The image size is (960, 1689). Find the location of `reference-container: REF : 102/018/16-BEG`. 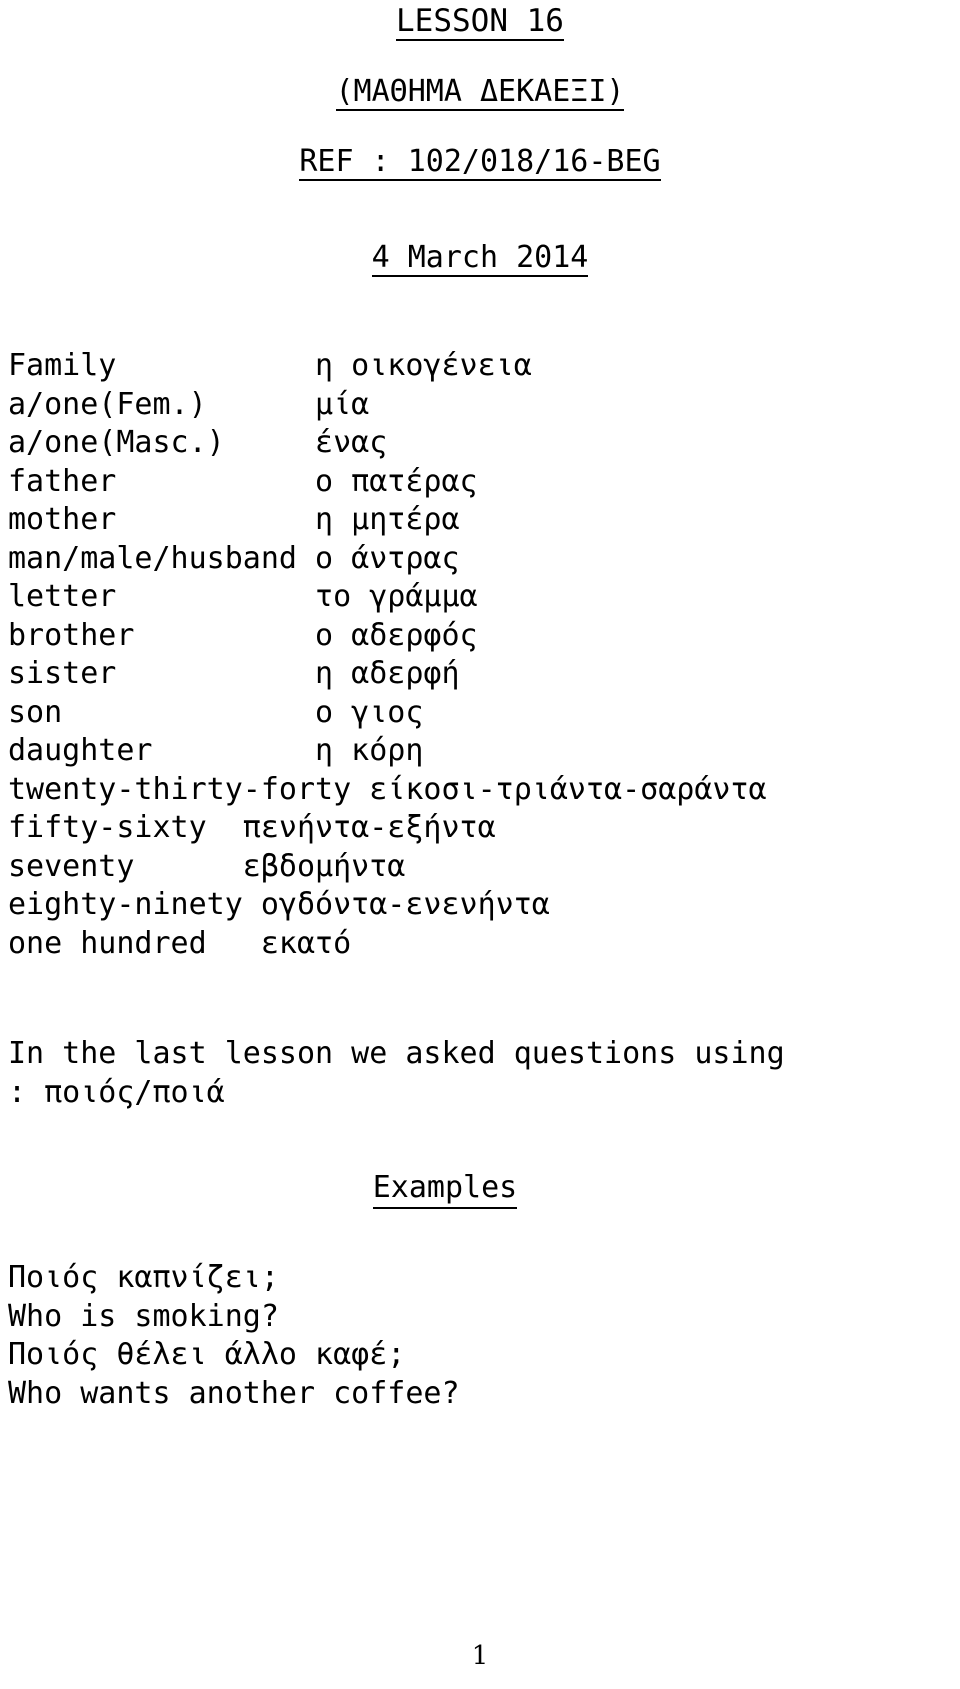

reference-container: REF : 102/018/16-BEG is located at coordinates (480, 146).